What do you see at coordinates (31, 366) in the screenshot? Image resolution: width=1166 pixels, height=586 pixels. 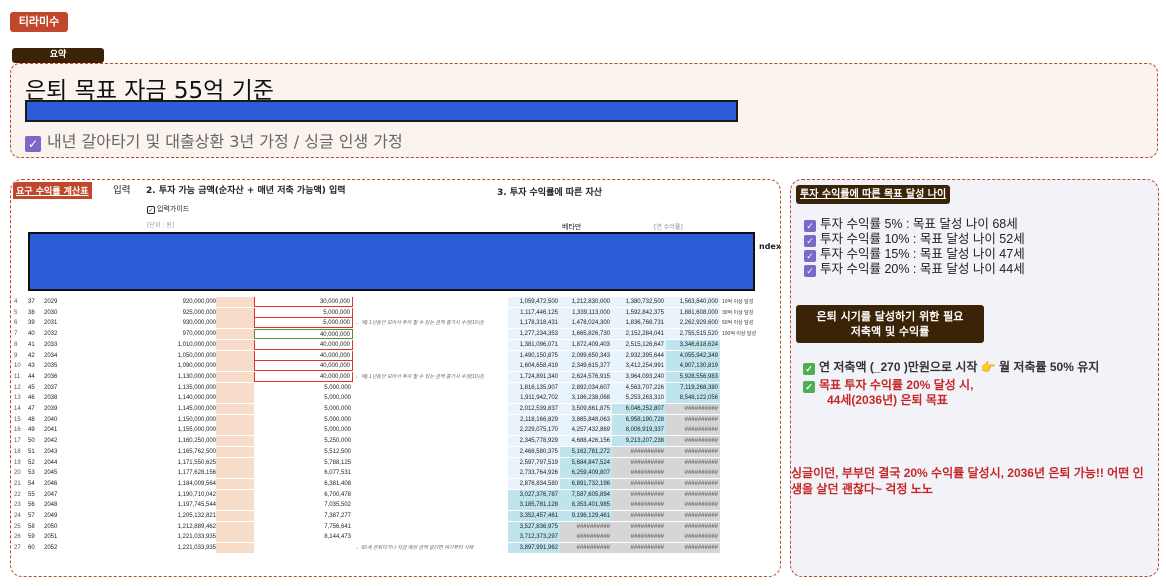 I see `age-cell: 43` at bounding box center [31, 366].